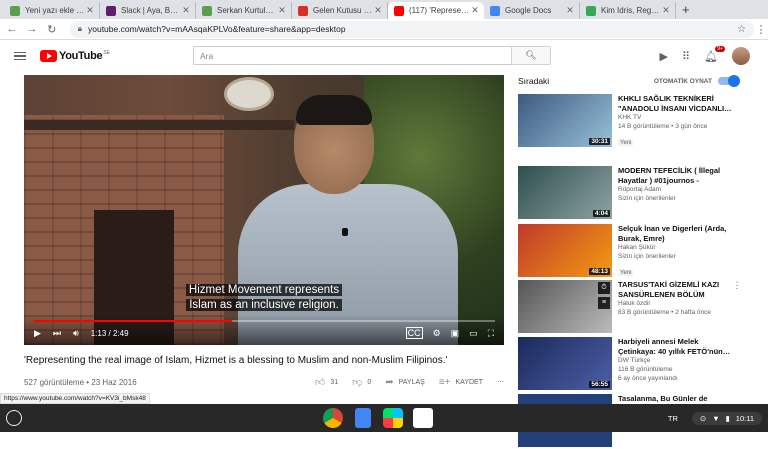 The height and width of the screenshot is (449, 768). I want to click on launcher-icon, so click(14, 418).